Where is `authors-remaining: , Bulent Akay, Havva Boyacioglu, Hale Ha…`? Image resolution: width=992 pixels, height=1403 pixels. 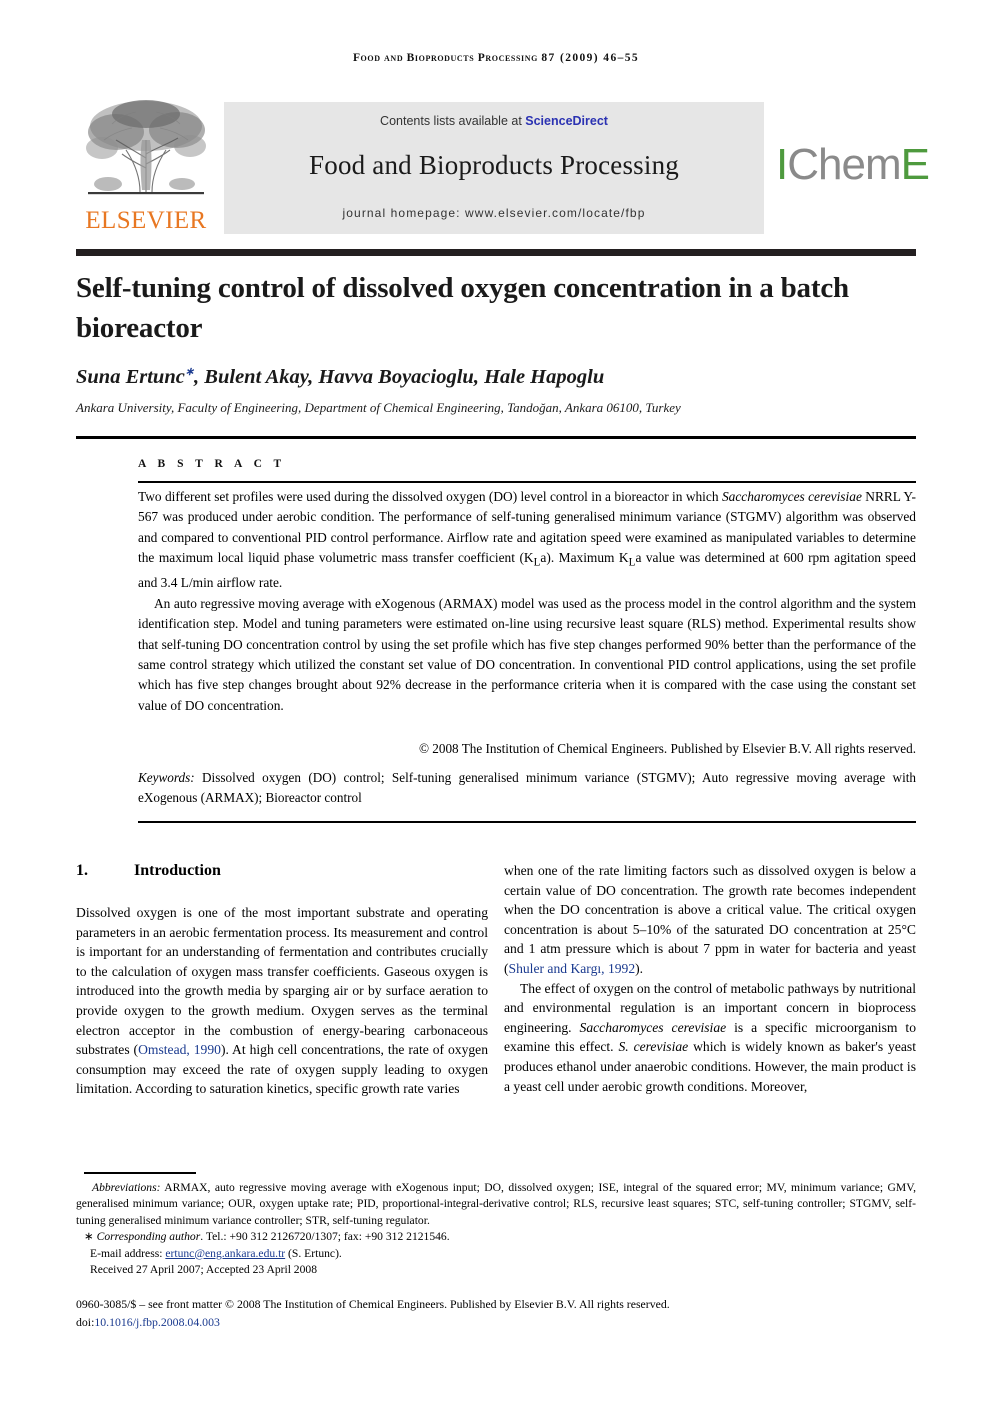 authors-remaining: , Bulent Akay, Havva Boyacioglu, Hale Ha… is located at coordinates (399, 376).